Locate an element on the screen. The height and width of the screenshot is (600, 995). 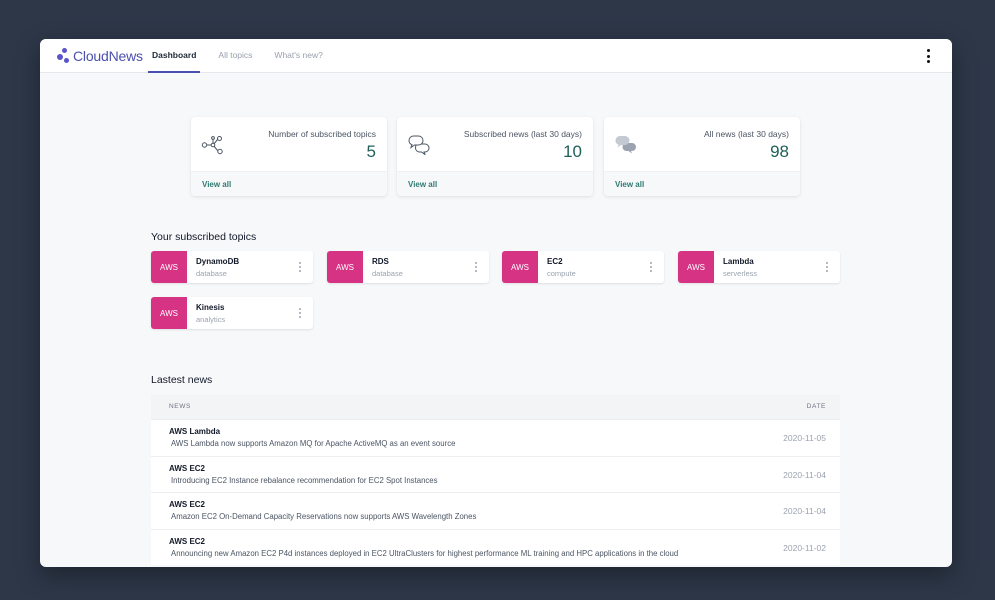
stat-card-subscribed-topics: Number of subscribed topics 5 View all is located at coordinates (289, 156).